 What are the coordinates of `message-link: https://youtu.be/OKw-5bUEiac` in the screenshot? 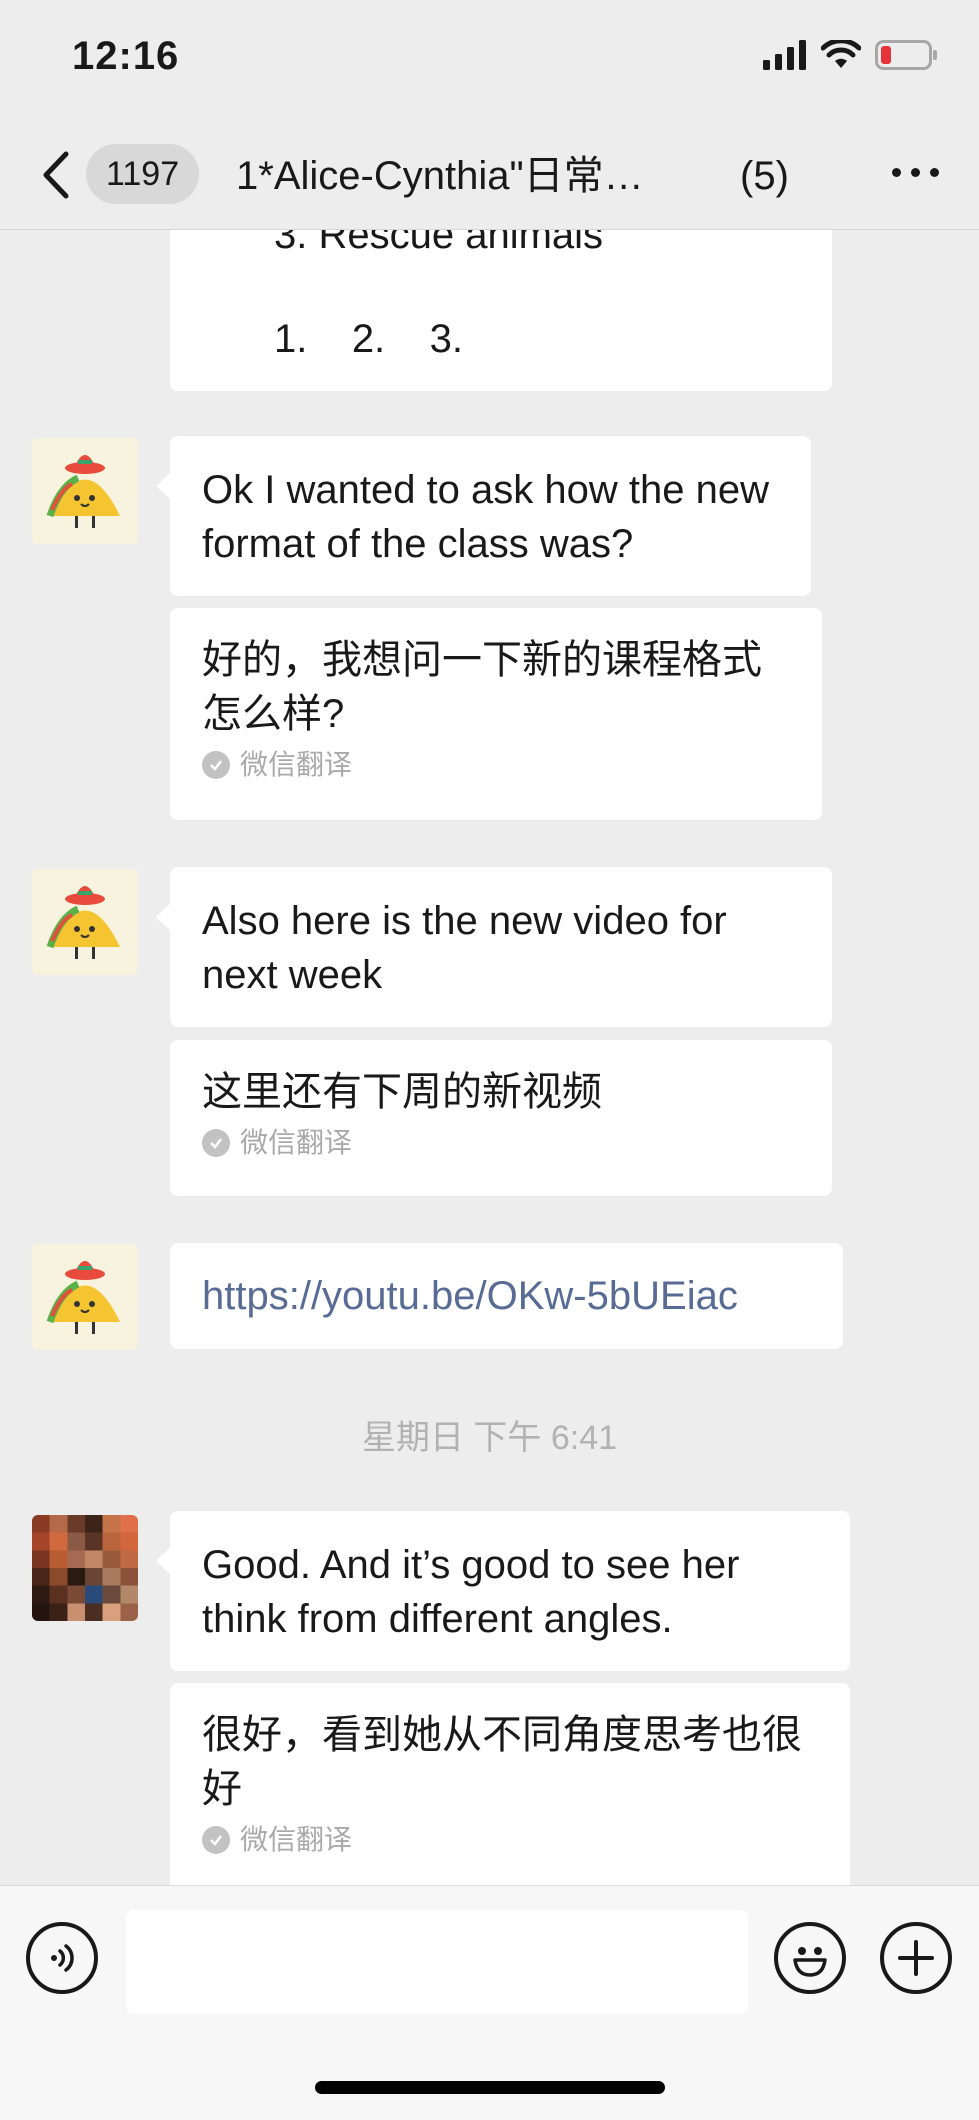 It's located at (470, 1296).